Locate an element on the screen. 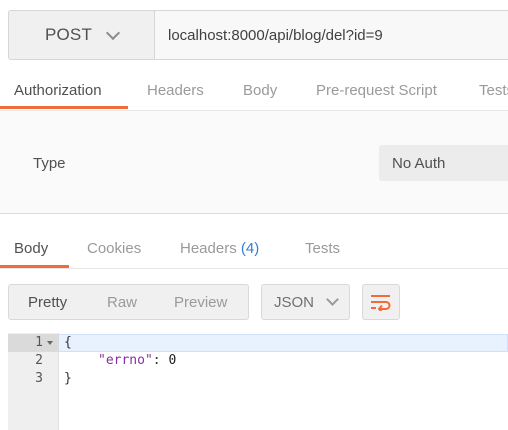  tab-authorization: Authorization is located at coordinates (58, 90).